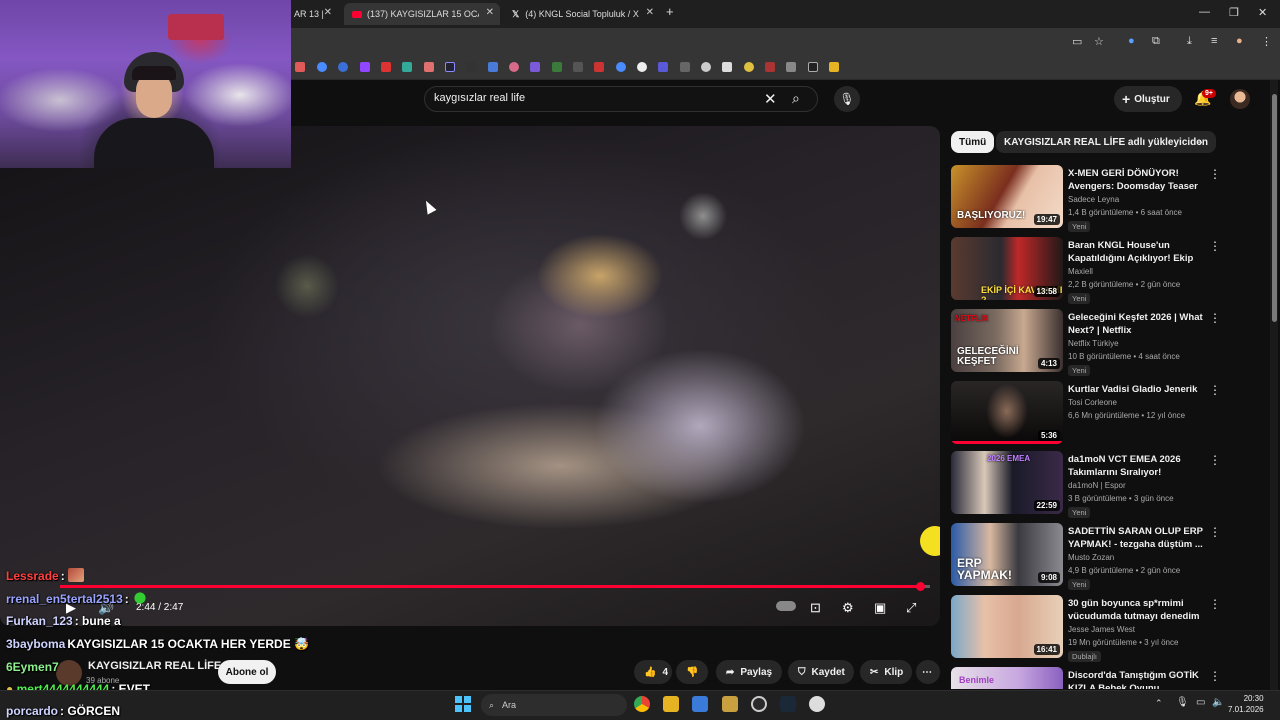  What do you see at coordinates (1007, 412) in the screenshot?
I see `video-thumbnail: 5:36` at bounding box center [1007, 412].